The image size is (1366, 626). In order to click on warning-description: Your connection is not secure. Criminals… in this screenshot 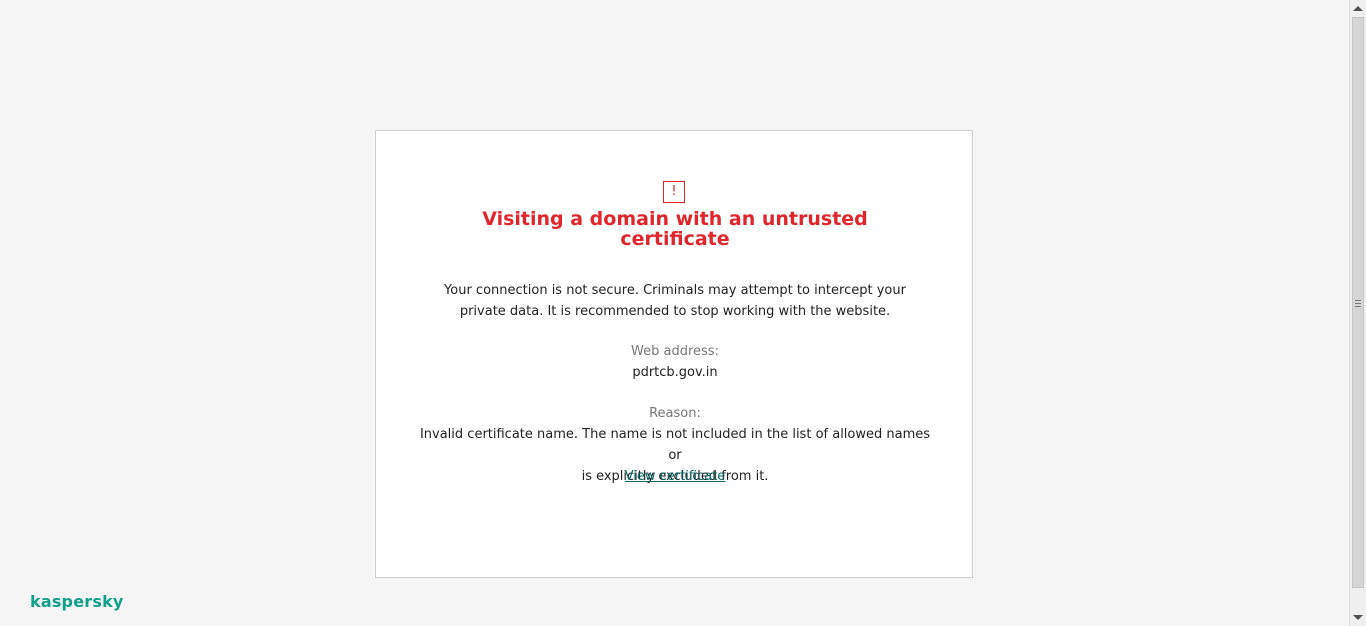, I will do `click(675, 301)`.